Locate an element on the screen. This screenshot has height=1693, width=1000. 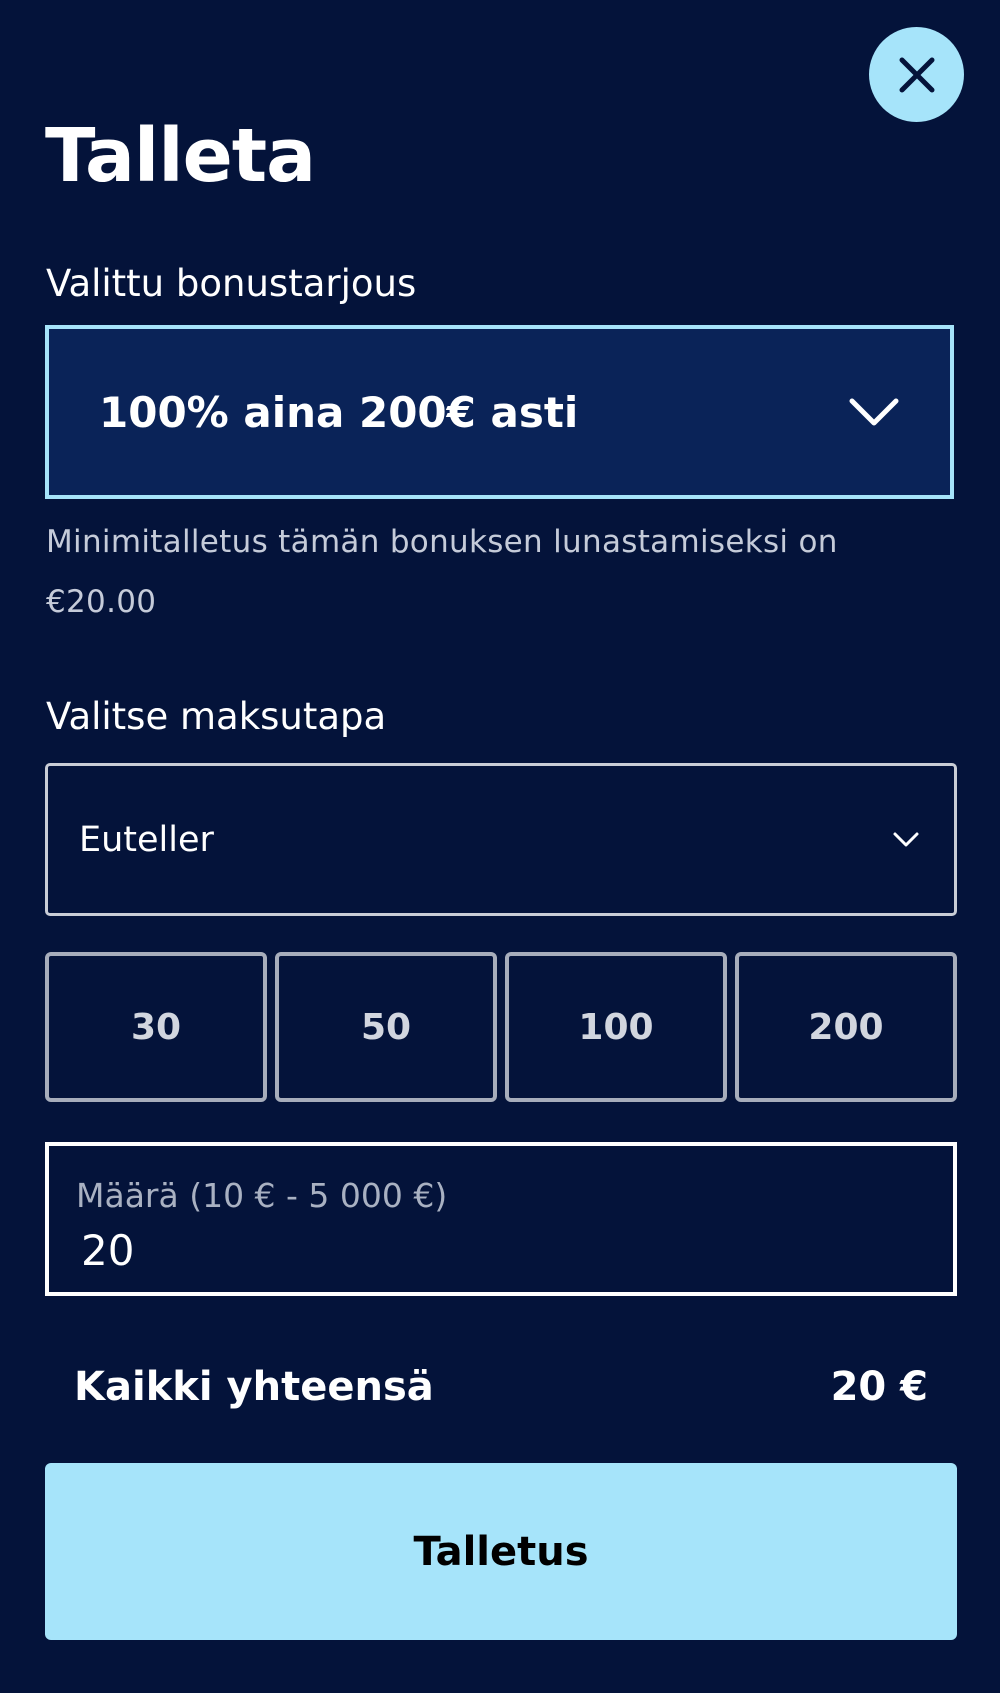
quick-amount-30-button: 30 is located at coordinates (156, 1027).